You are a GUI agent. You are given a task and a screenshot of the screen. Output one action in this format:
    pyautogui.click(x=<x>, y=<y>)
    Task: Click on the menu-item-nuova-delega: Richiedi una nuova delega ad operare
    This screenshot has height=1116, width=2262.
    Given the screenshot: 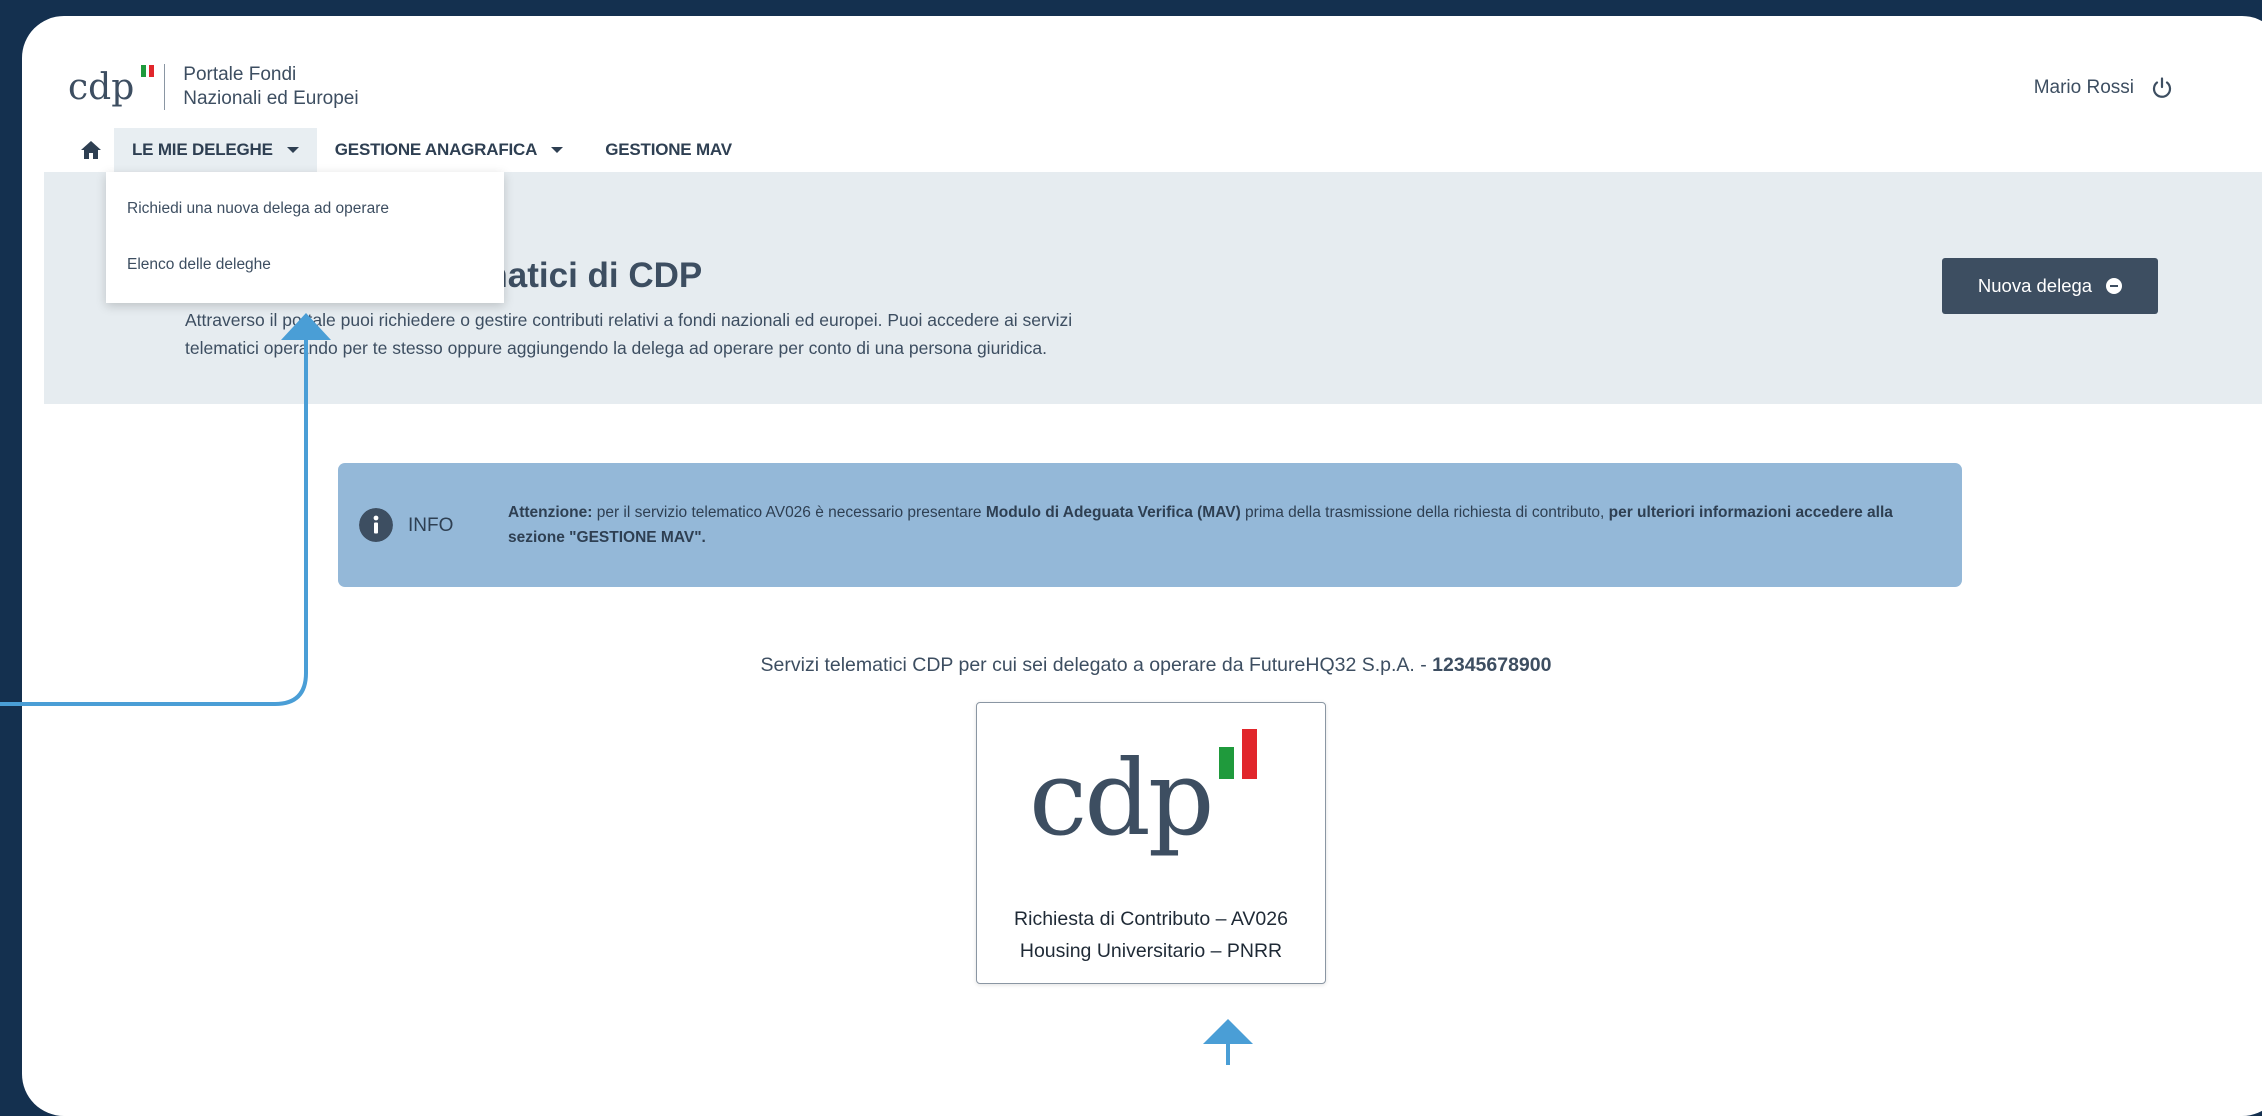 What is the action you would take?
    pyautogui.click(x=258, y=209)
    